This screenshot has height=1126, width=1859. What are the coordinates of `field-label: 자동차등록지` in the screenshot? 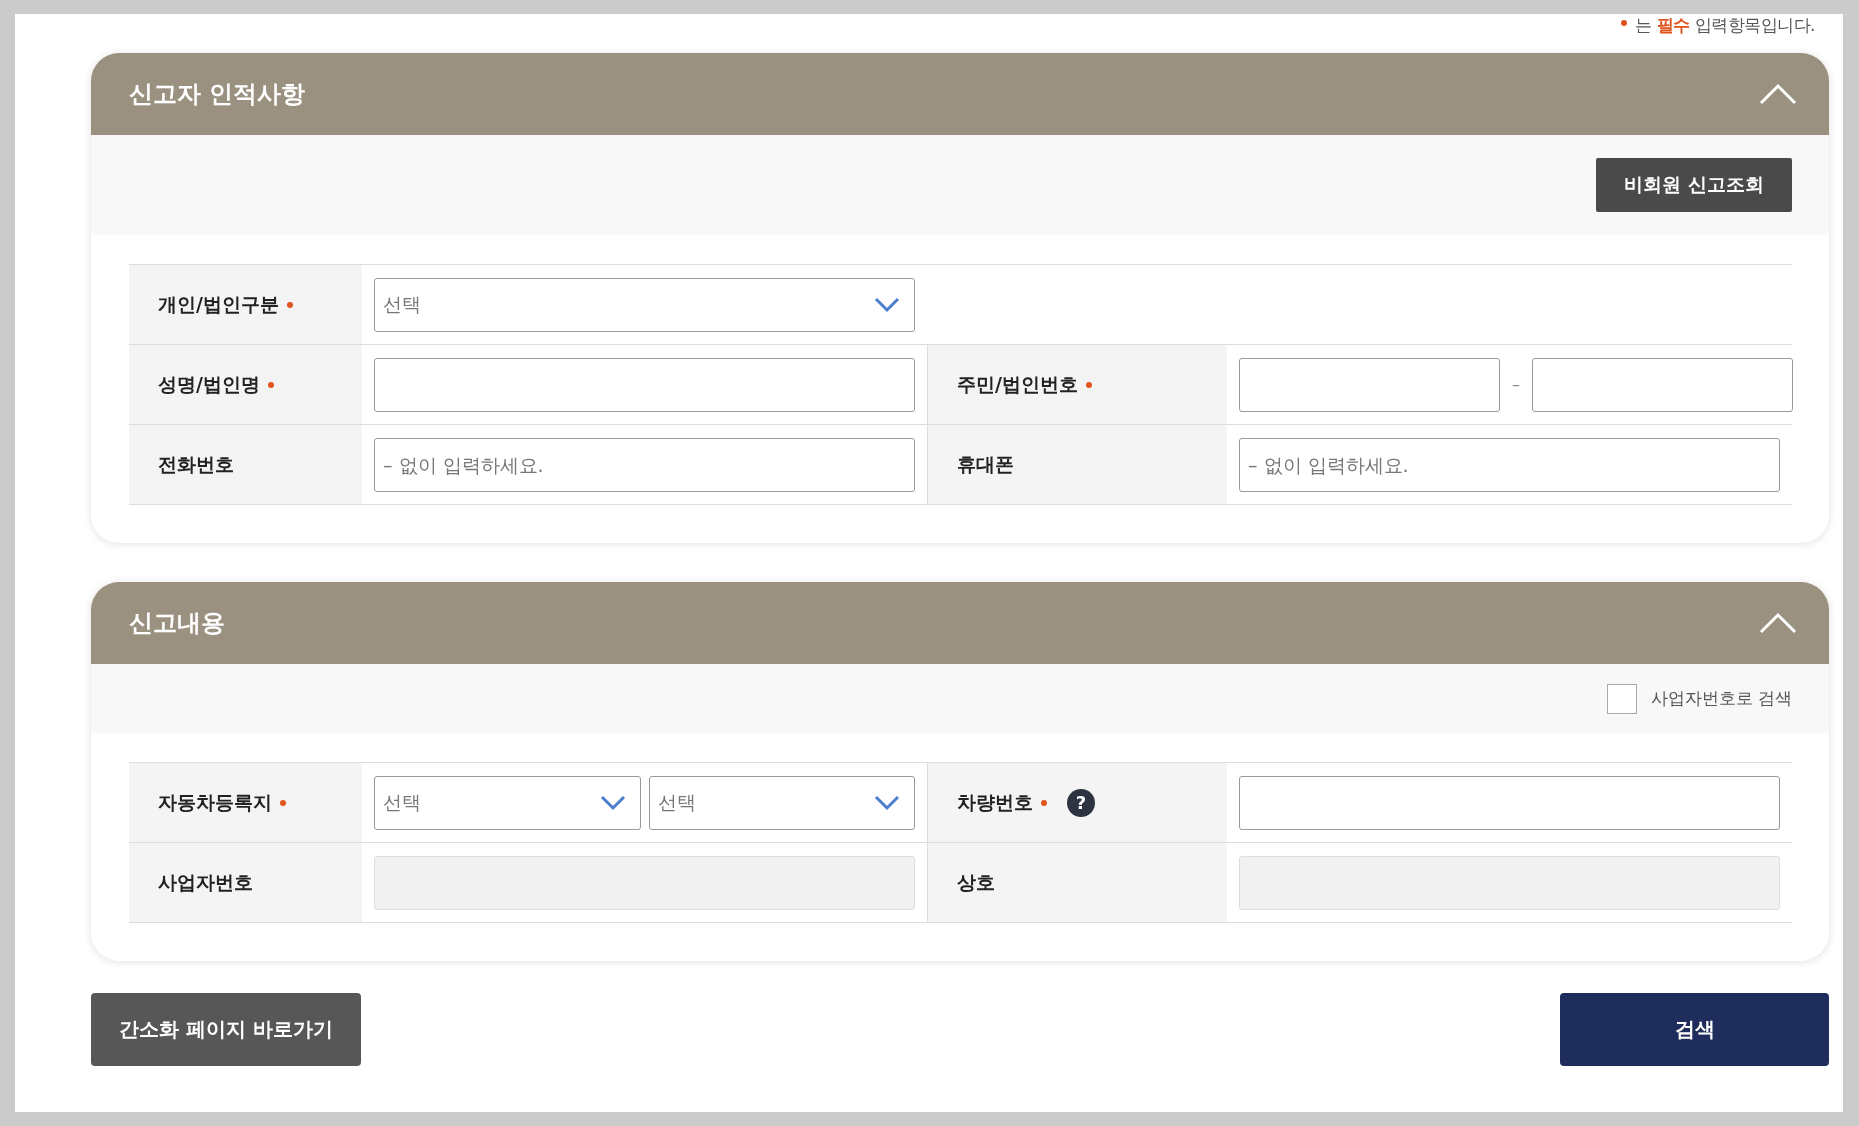 It's located at (215, 802).